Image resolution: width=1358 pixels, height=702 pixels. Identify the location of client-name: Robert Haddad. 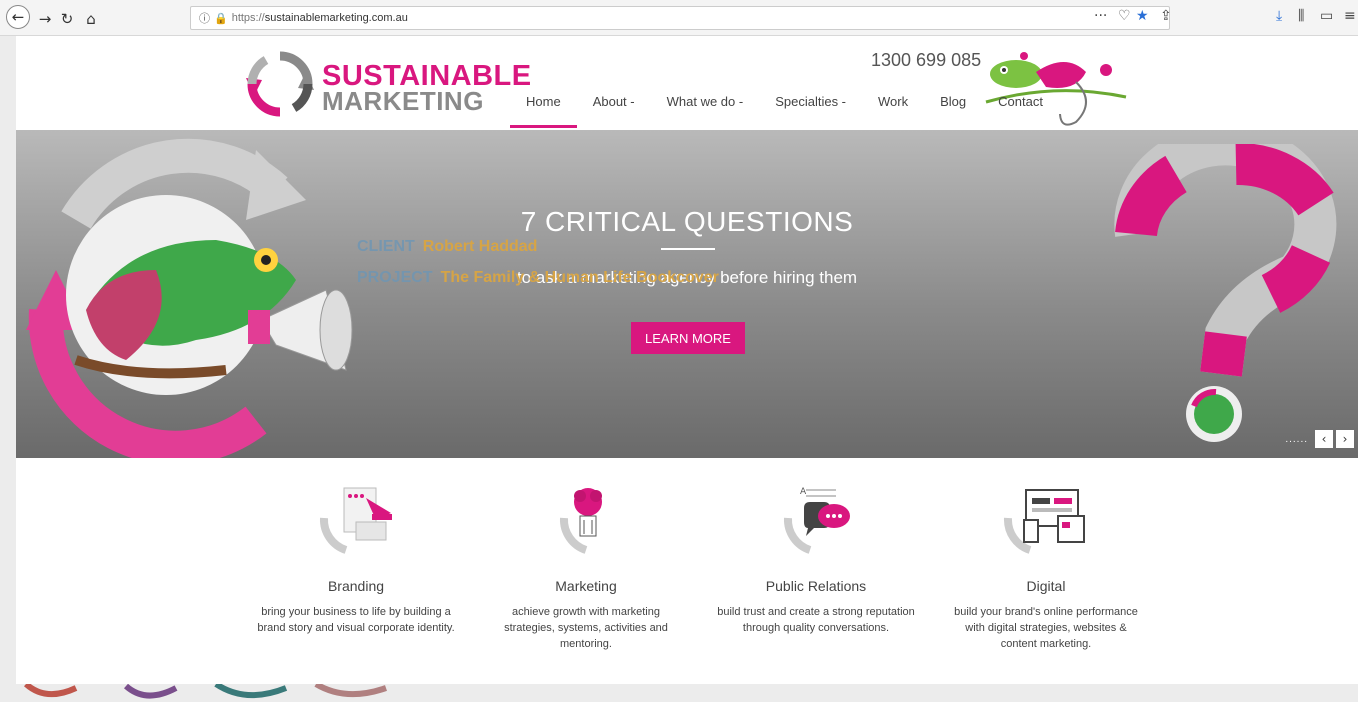
(480, 246).